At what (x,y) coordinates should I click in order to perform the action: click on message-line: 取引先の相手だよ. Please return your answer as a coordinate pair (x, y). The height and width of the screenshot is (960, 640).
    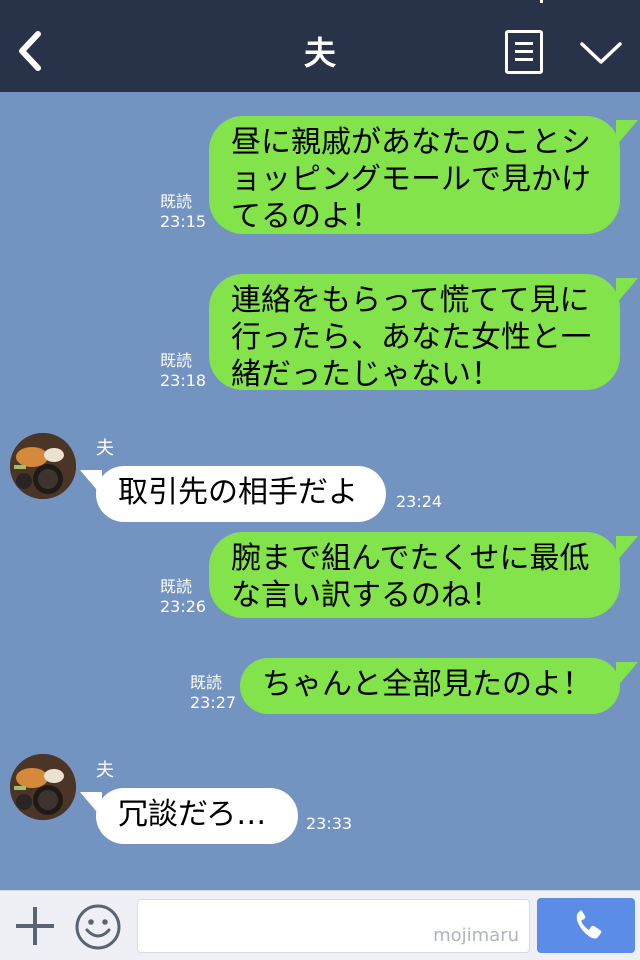
    Looking at the image, I should click on (238, 492).